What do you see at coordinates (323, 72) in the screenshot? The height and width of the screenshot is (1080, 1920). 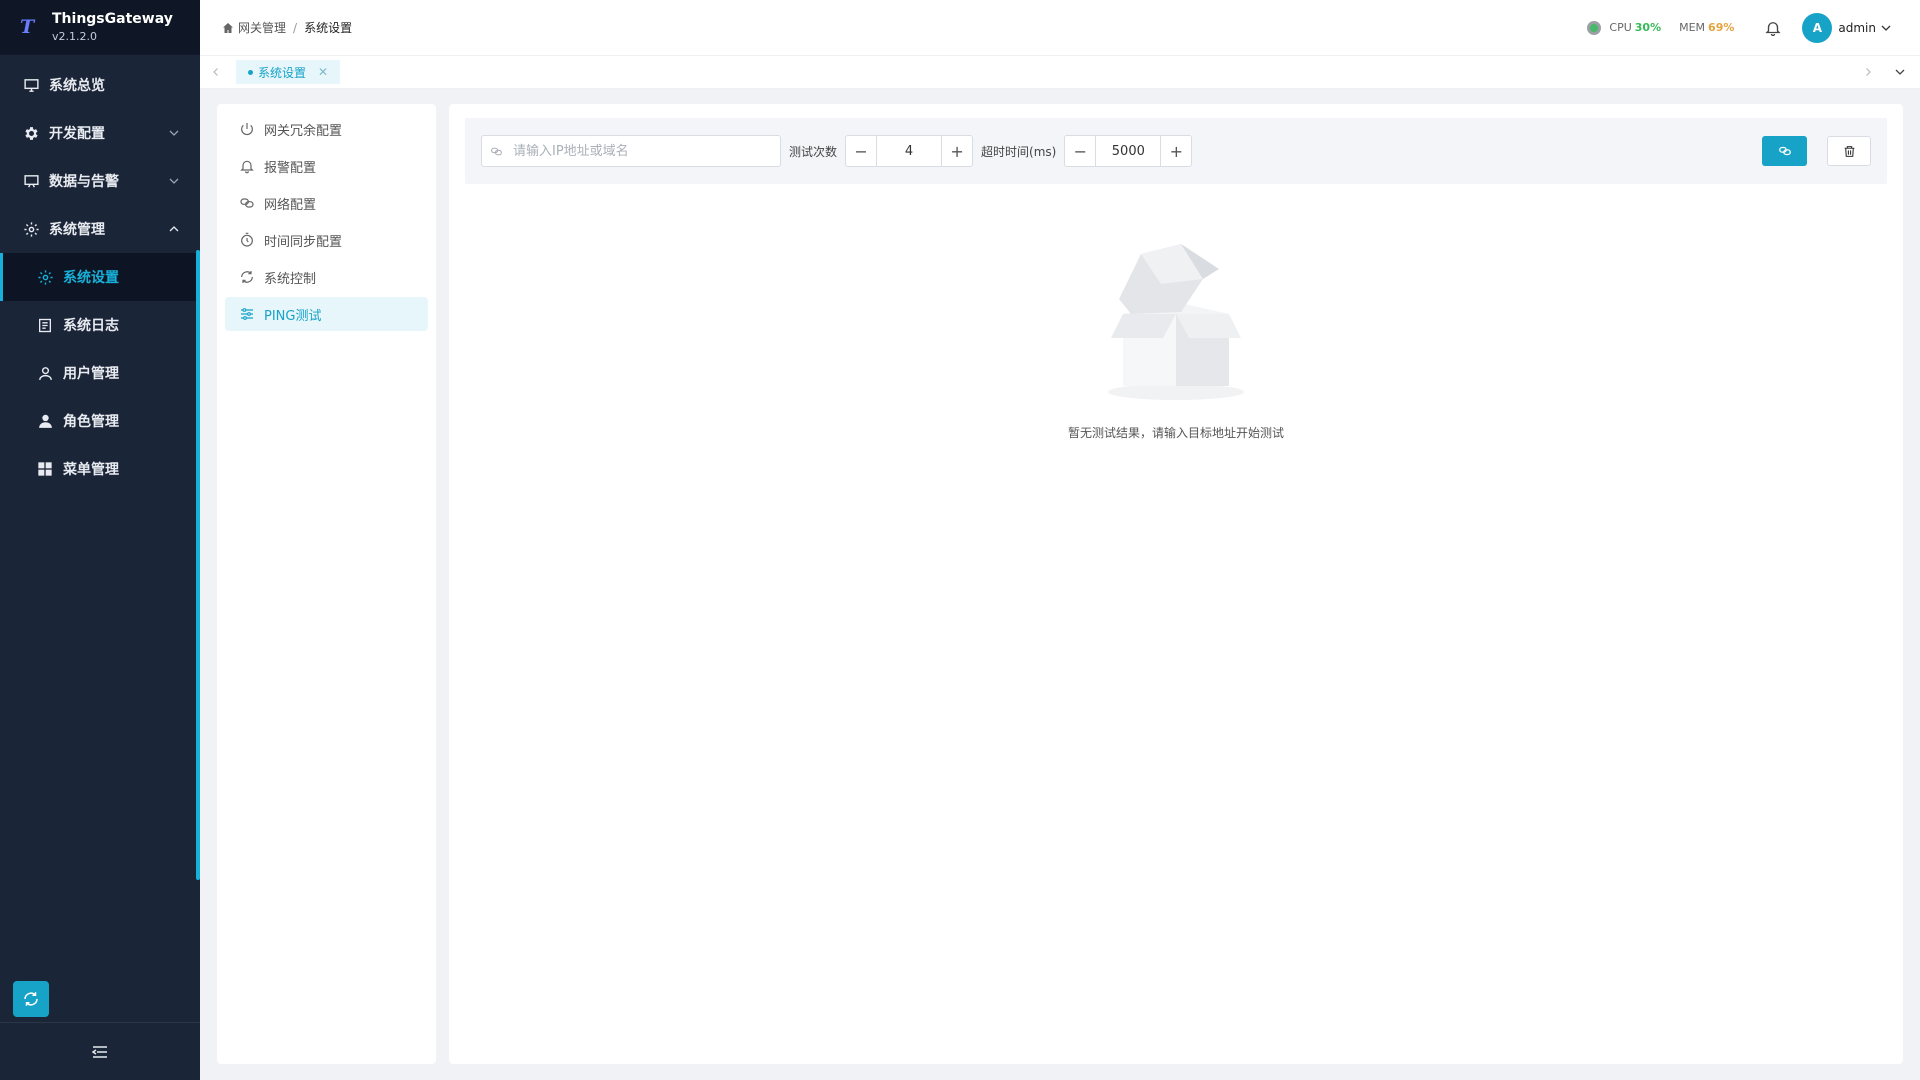 I see `close-icon: ✕` at bounding box center [323, 72].